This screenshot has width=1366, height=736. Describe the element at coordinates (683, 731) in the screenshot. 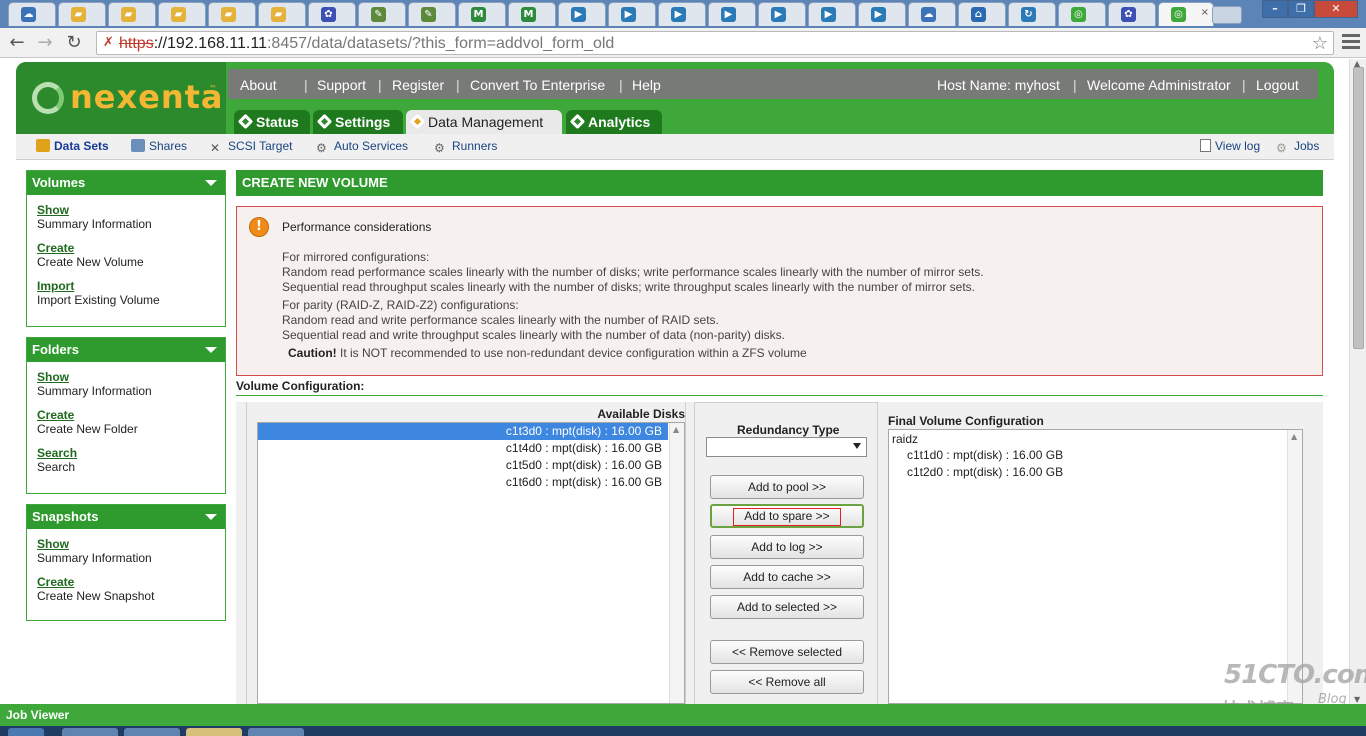

I see `os-taskbar` at that location.